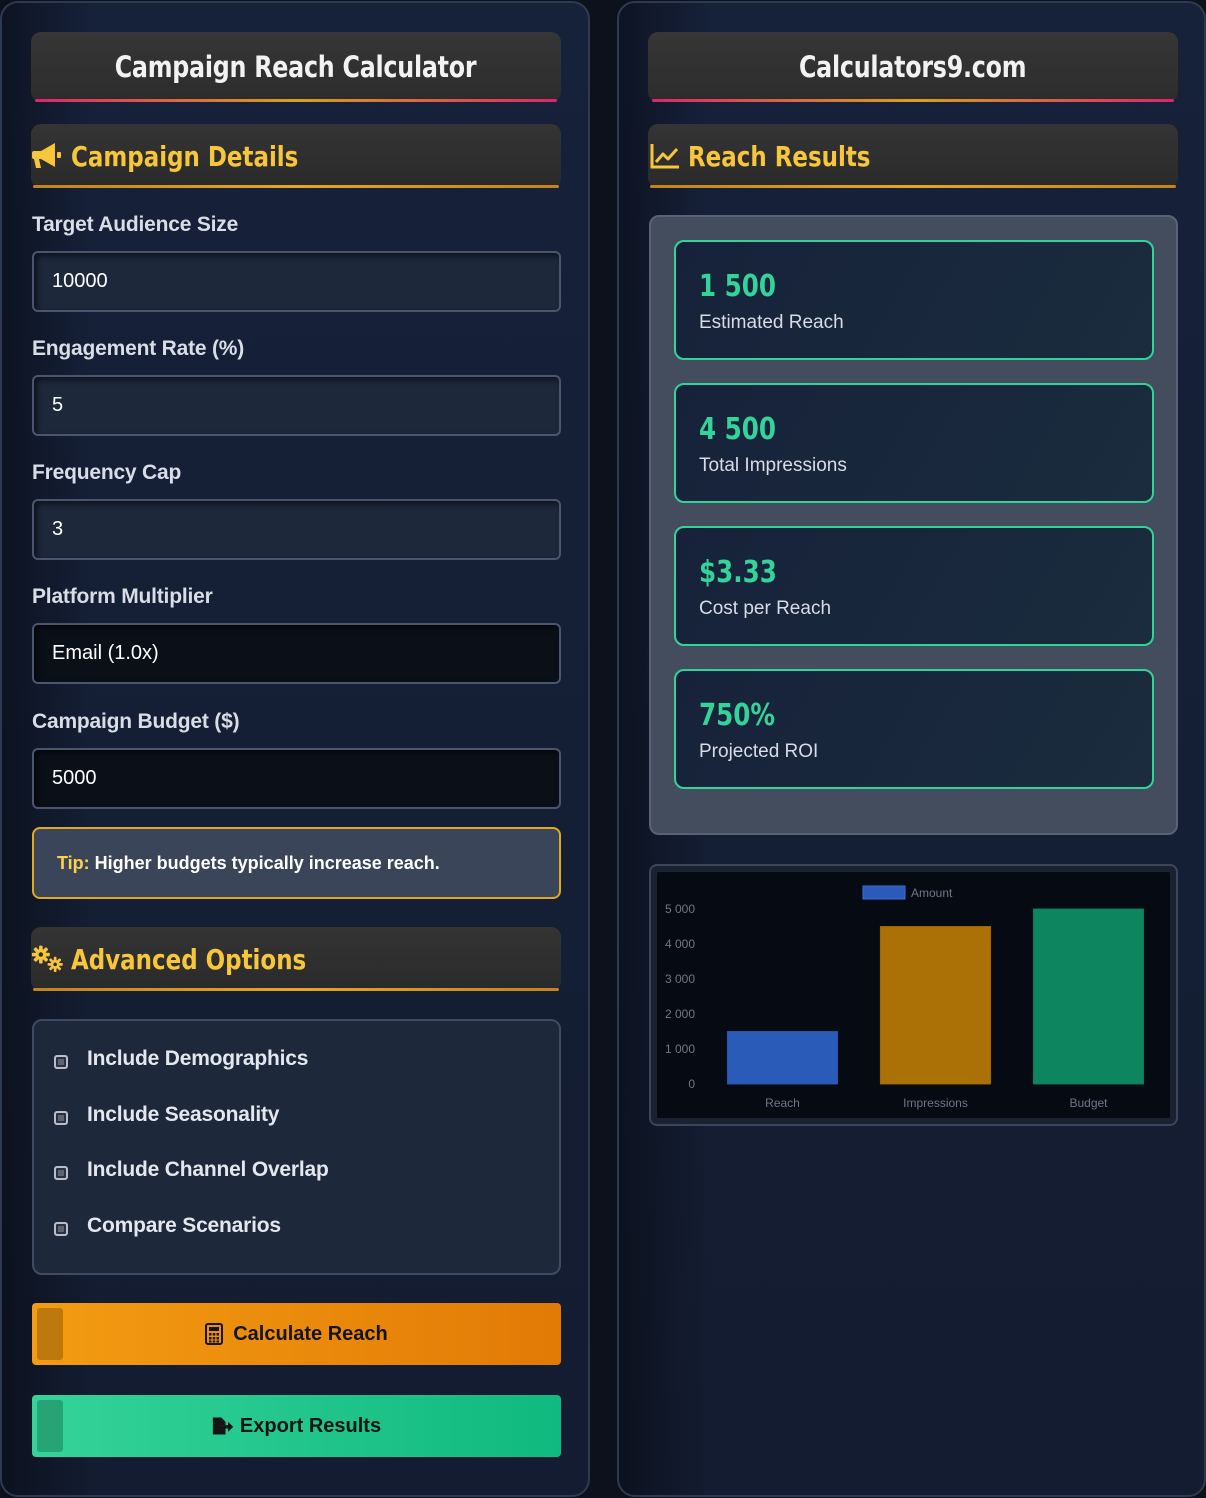  I want to click on calculate-reach-button: Calculate Reach, so click(296, 1334).